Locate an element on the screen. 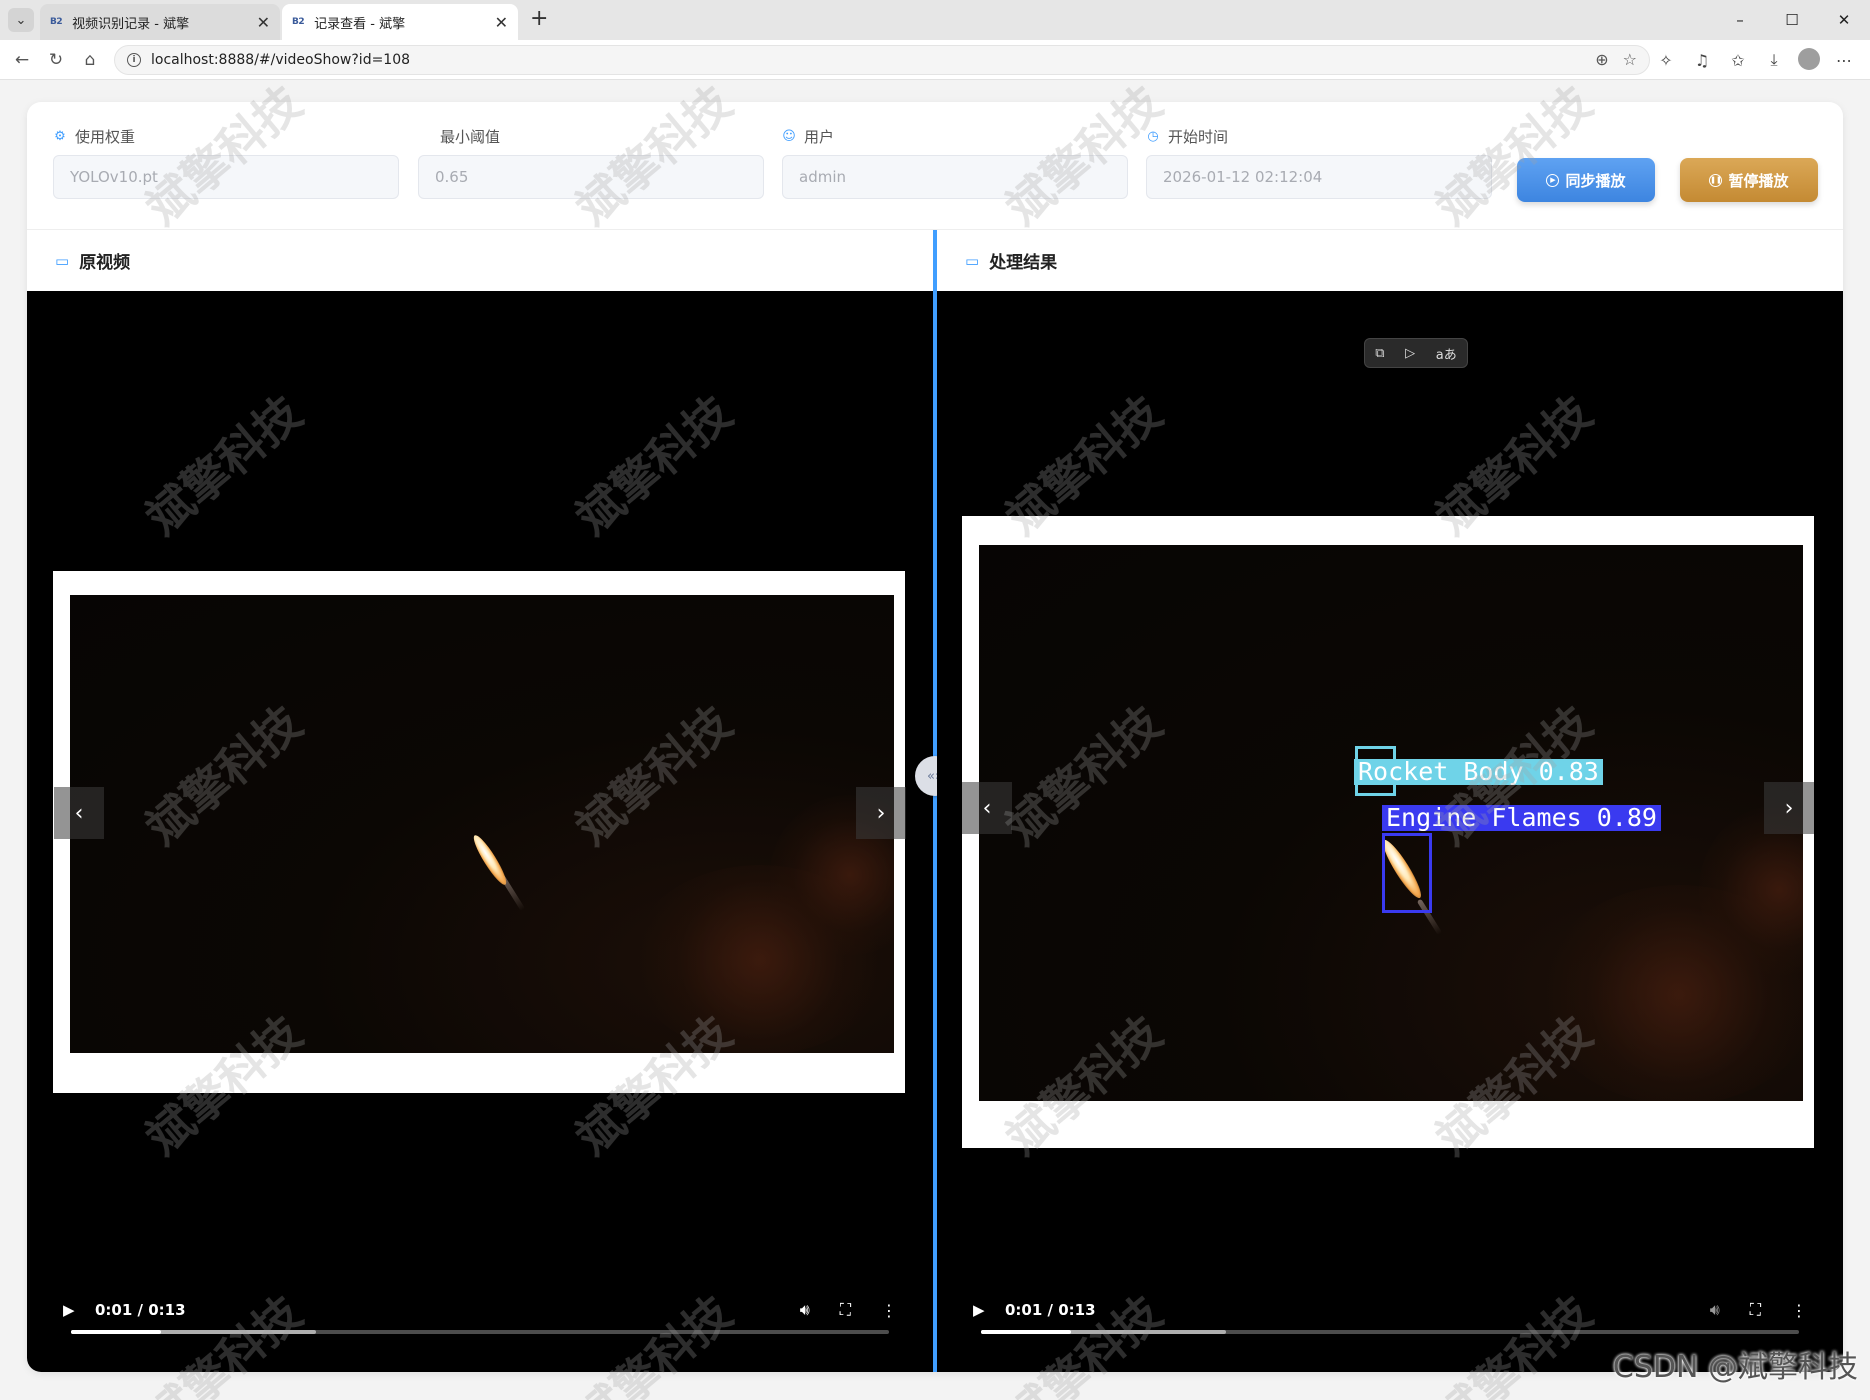  media-control-icon: ♫ is located at coordinates (1702, 60).